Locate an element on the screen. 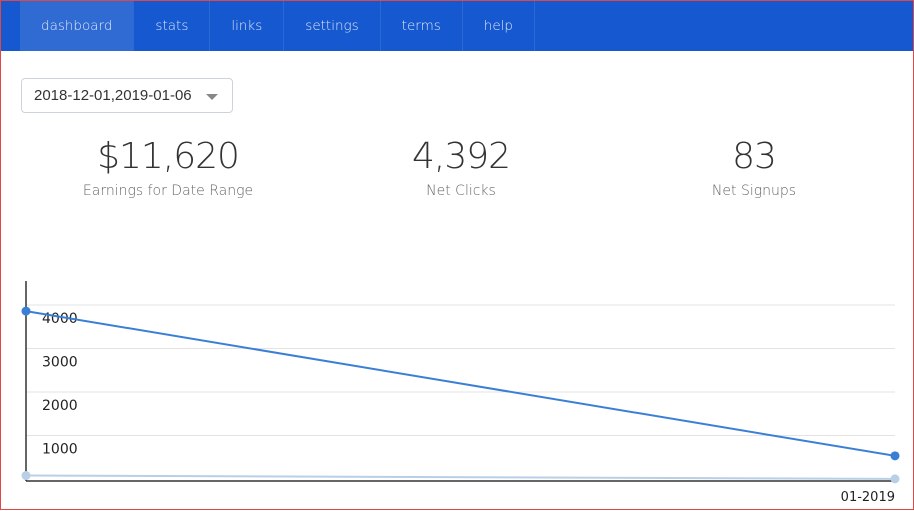 The image size is (914, 511). nav-dashboard: dashboard is located at coordinates (77, 26).